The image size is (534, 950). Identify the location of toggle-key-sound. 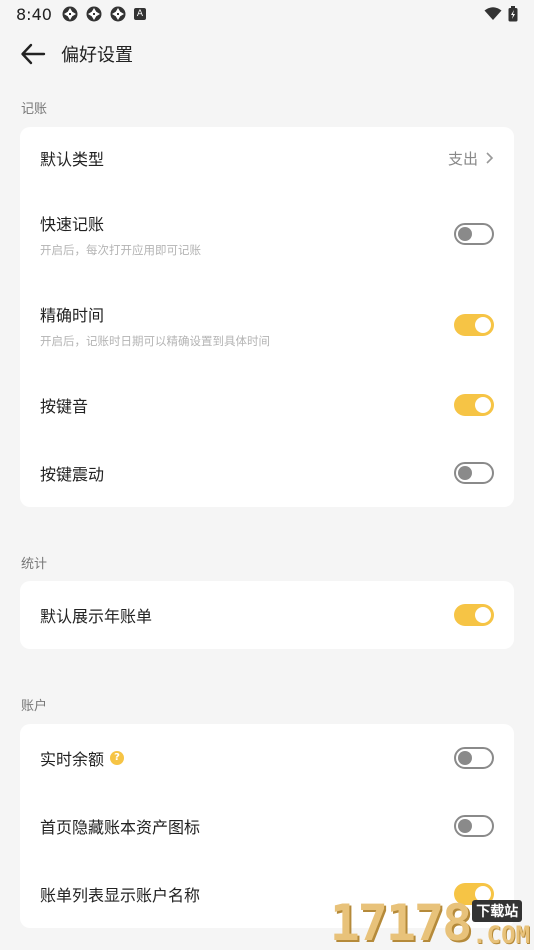
(474, 405).